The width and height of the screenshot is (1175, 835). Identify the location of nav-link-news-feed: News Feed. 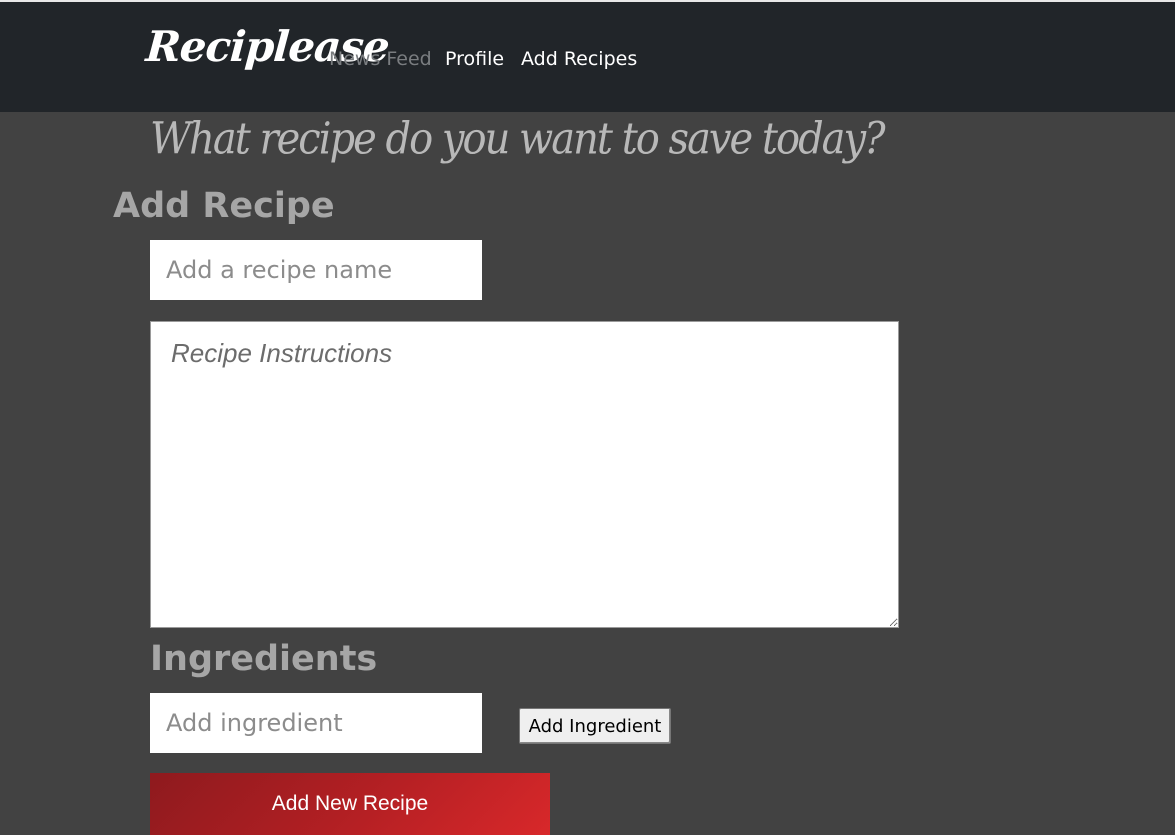
(380, 59).